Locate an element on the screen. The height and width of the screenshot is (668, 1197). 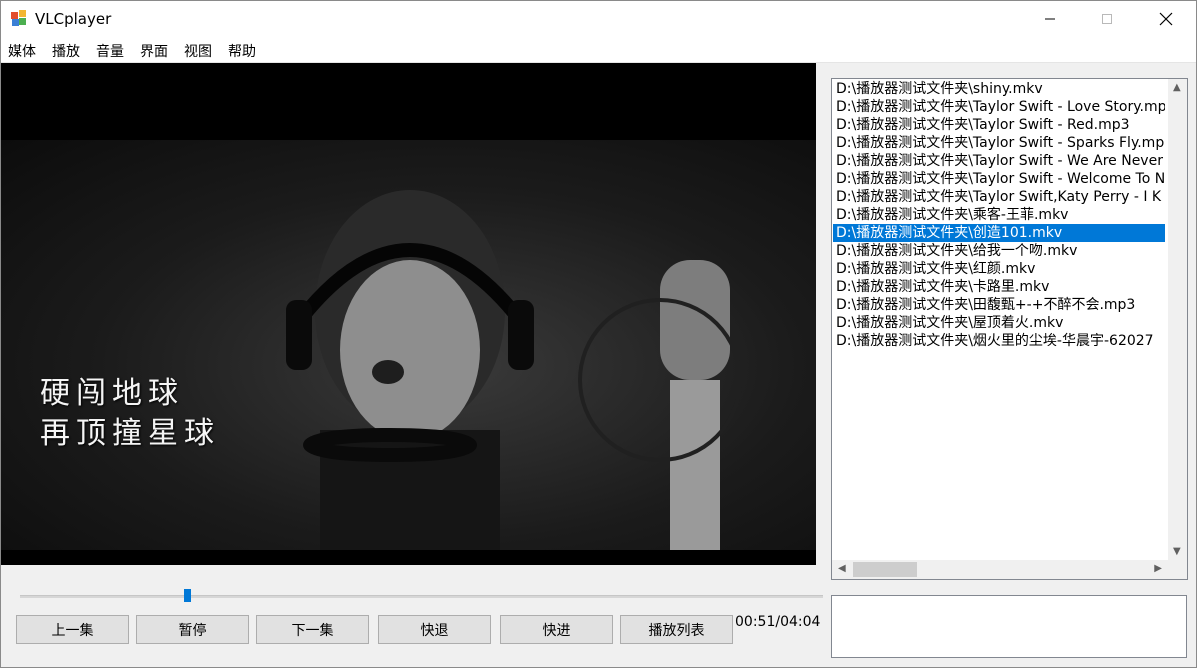
time-display: 00:51/04:04 is located at coordinates (778, 622).